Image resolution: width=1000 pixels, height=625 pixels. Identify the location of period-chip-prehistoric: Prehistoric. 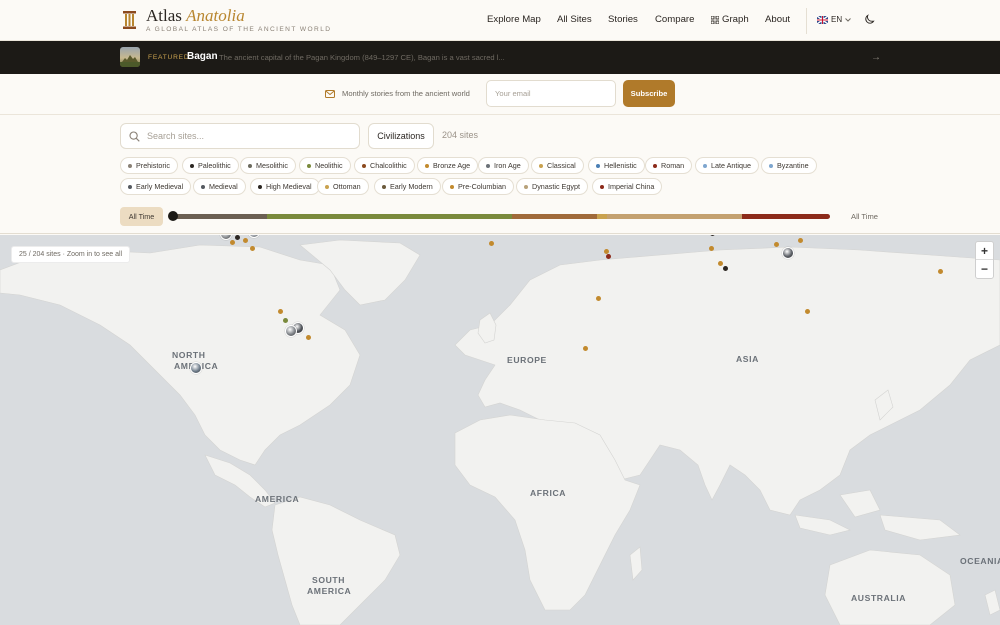
(149, 165).